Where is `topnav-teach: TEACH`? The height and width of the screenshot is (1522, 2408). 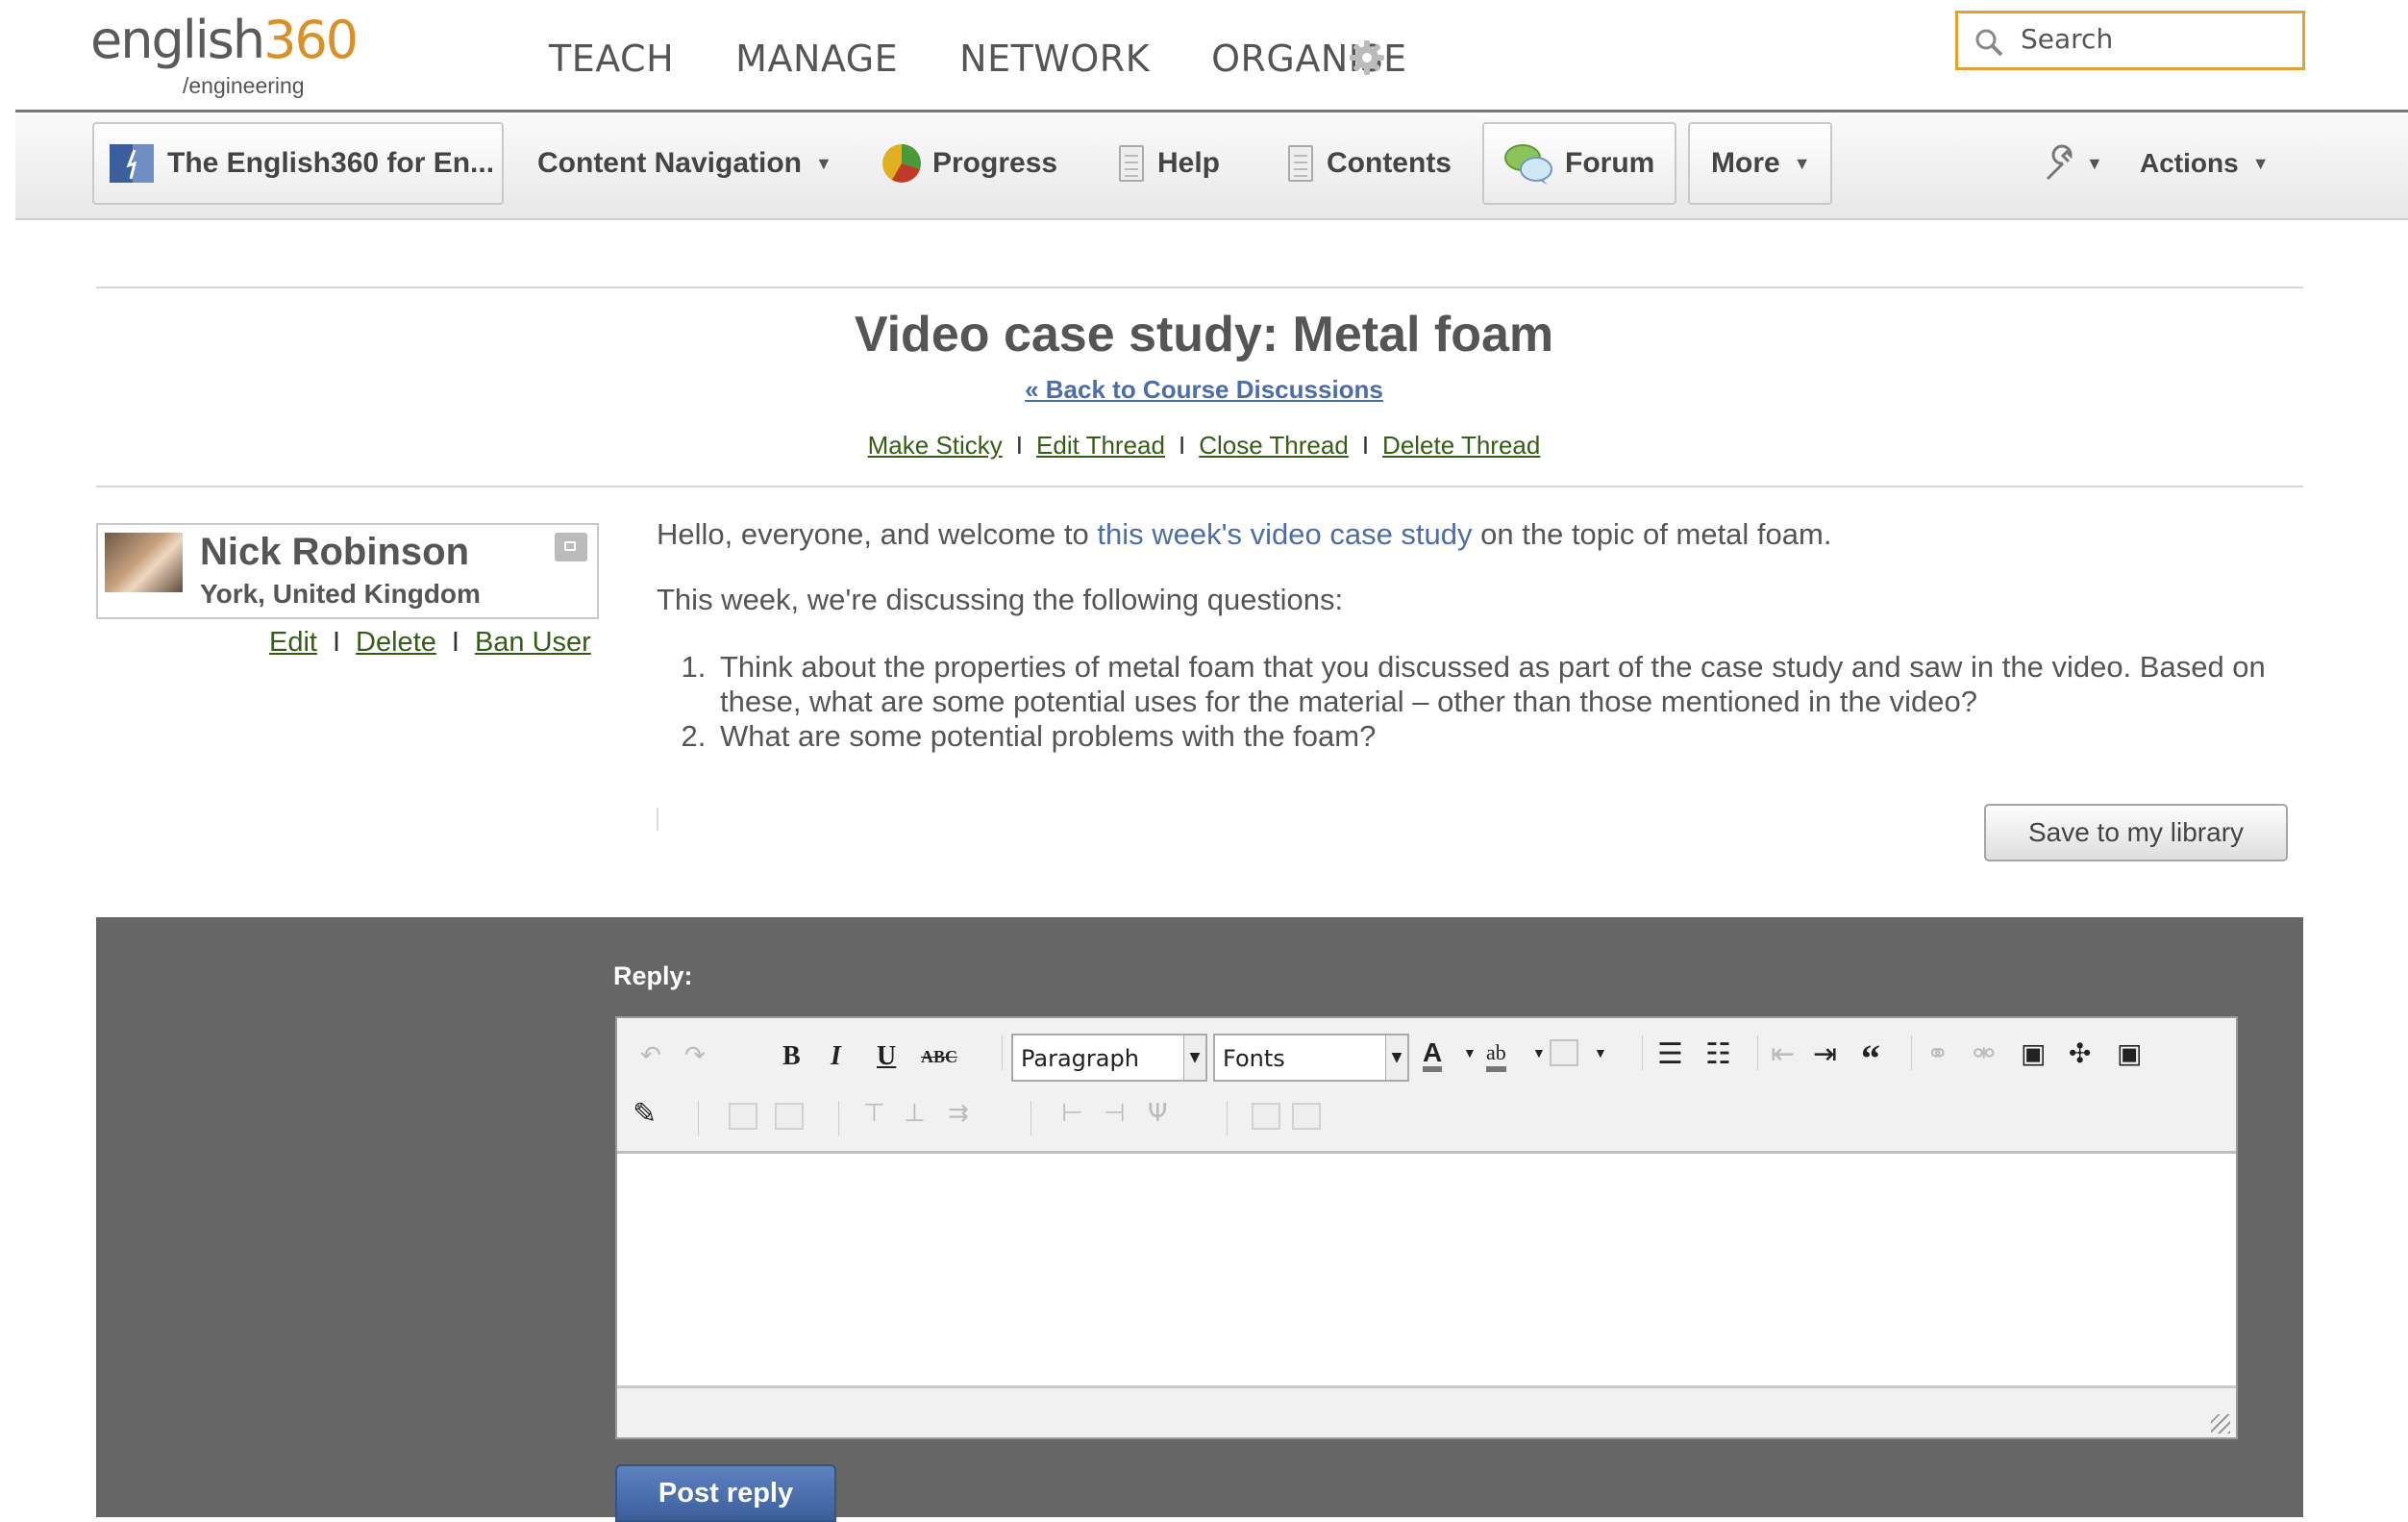
topnav-teach: TEACH is located at coordinates (611, 59).